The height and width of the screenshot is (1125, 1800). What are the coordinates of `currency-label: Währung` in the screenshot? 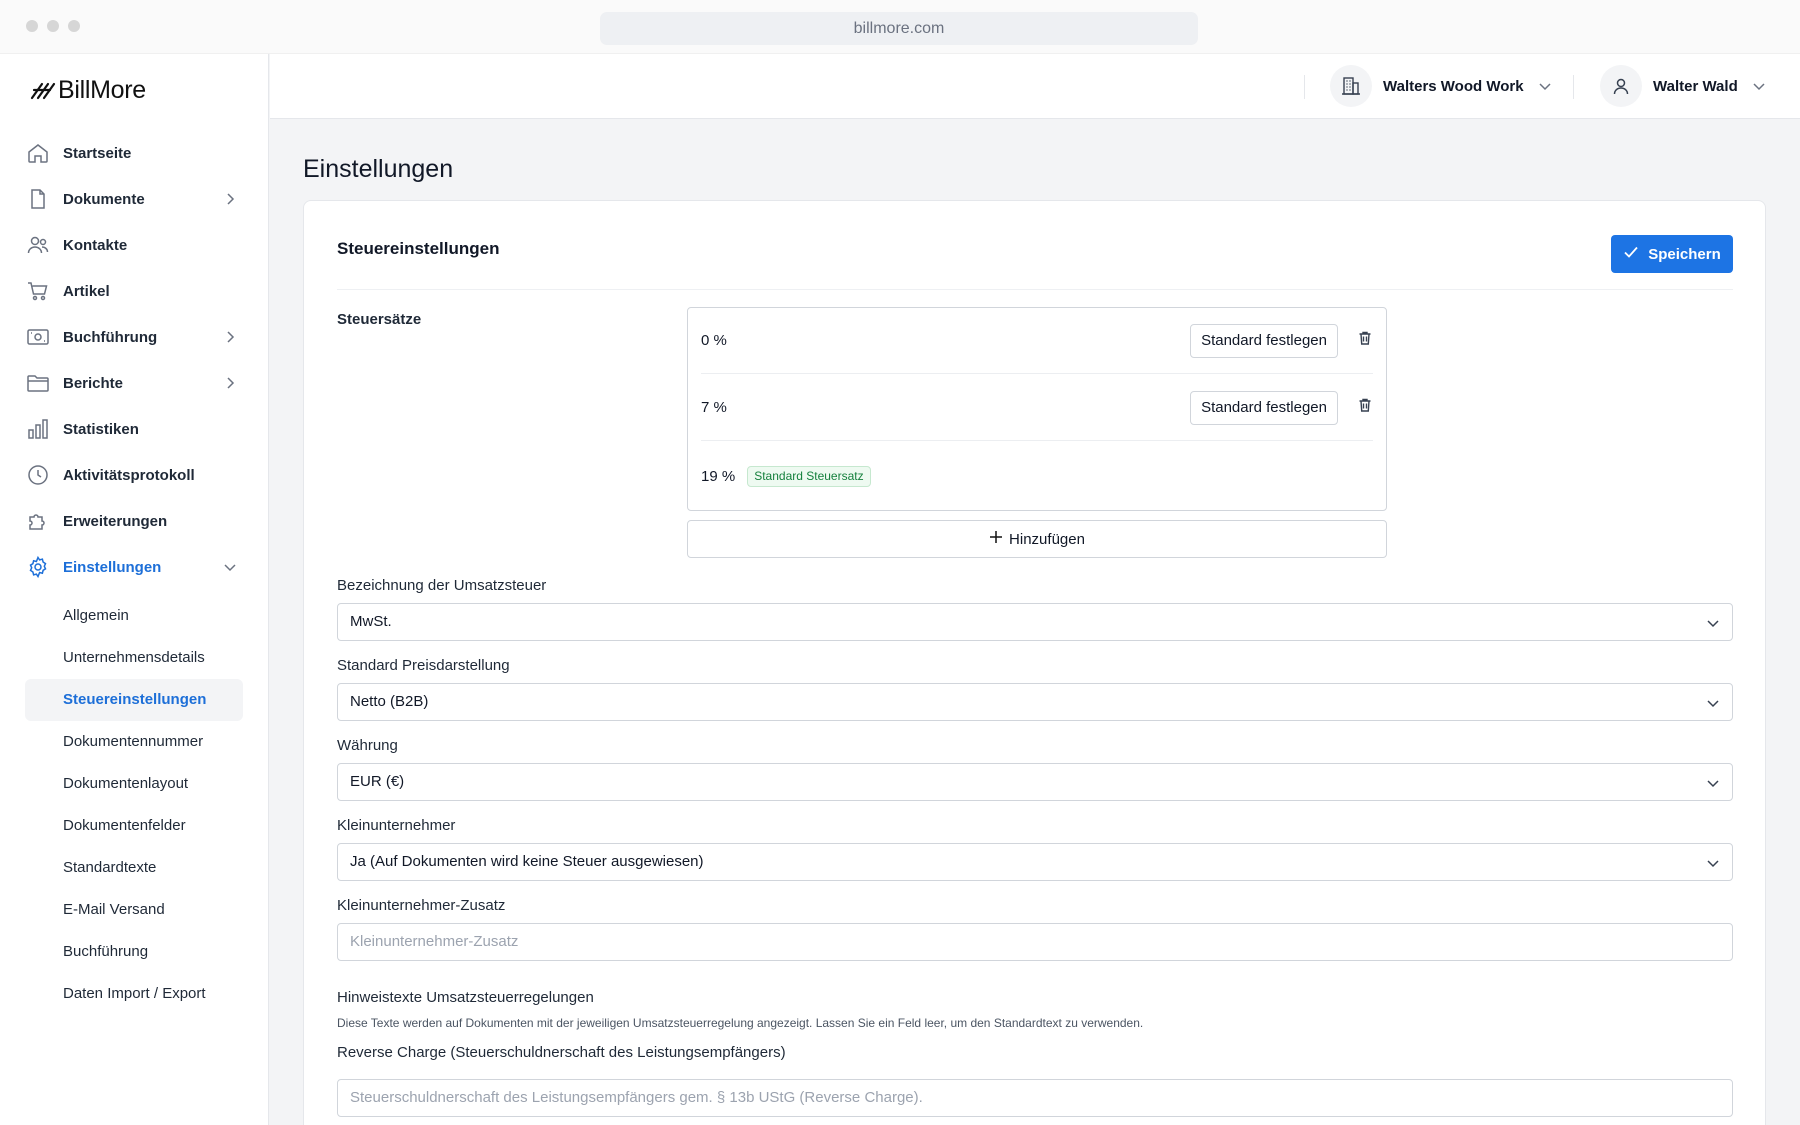 It's located at (367, 745).